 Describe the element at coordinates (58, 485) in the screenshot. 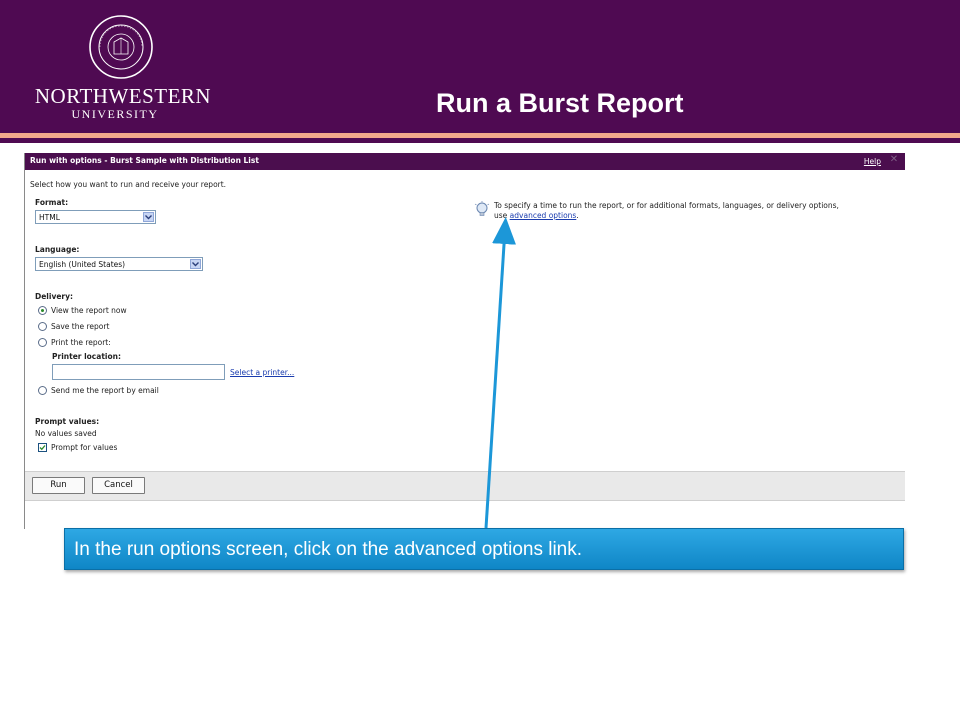

I see `run-button: Run` at that location.